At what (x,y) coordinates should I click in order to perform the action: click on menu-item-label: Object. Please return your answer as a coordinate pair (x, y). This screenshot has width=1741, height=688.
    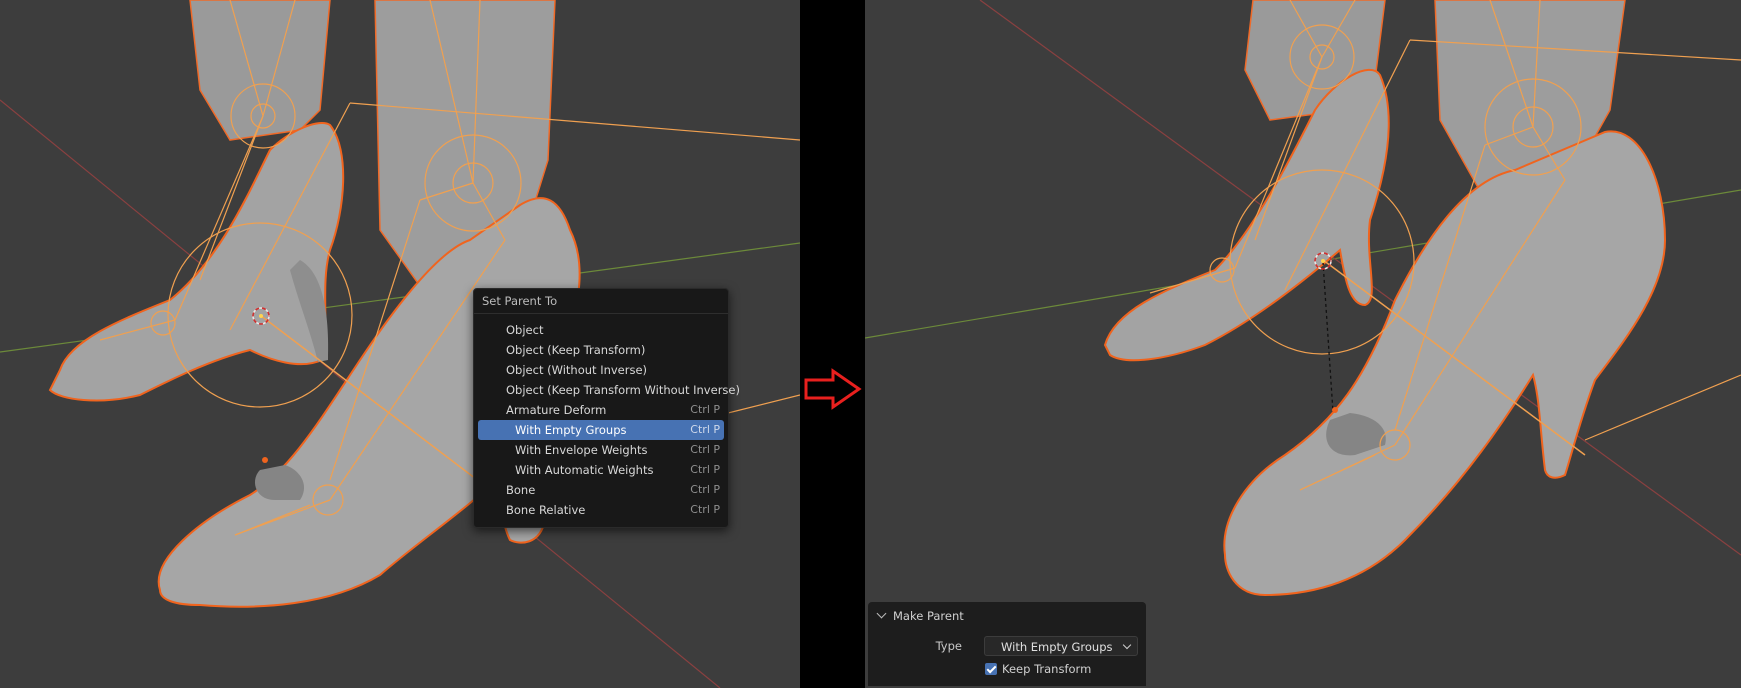
    Looking at the image, I should click on (525, 330).